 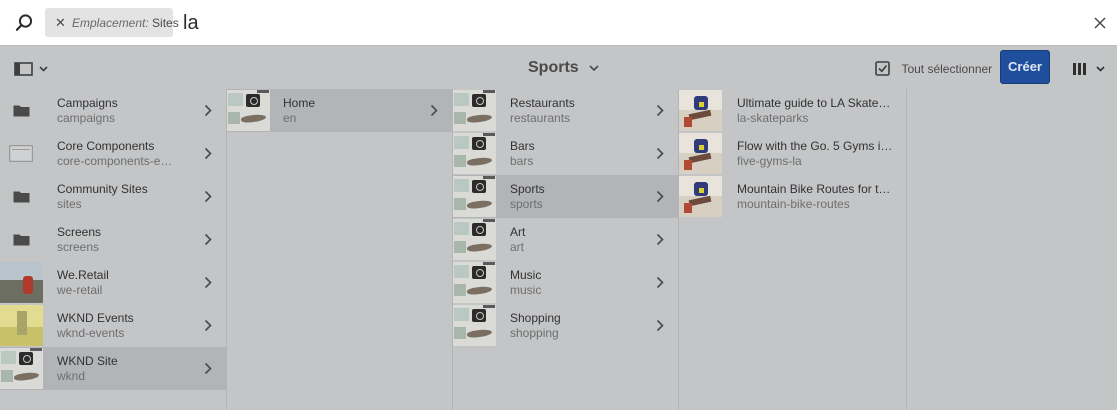 I want to click on list-item: Bars bars, so click(x=565, y=153).